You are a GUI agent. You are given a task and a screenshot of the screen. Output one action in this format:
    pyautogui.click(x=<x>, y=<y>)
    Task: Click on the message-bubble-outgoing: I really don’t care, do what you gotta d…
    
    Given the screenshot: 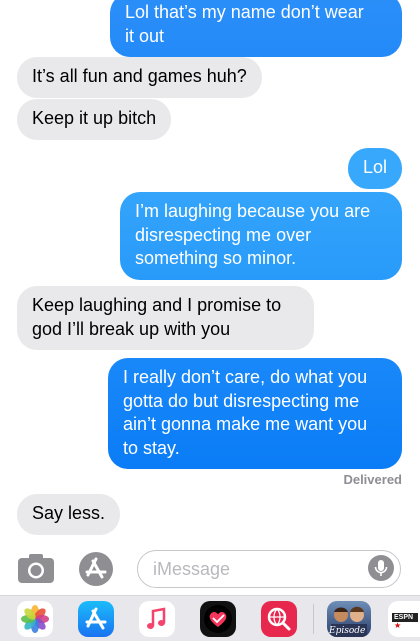 What is the action you would take?
    pyautogui.click(x=255, y=413)
    